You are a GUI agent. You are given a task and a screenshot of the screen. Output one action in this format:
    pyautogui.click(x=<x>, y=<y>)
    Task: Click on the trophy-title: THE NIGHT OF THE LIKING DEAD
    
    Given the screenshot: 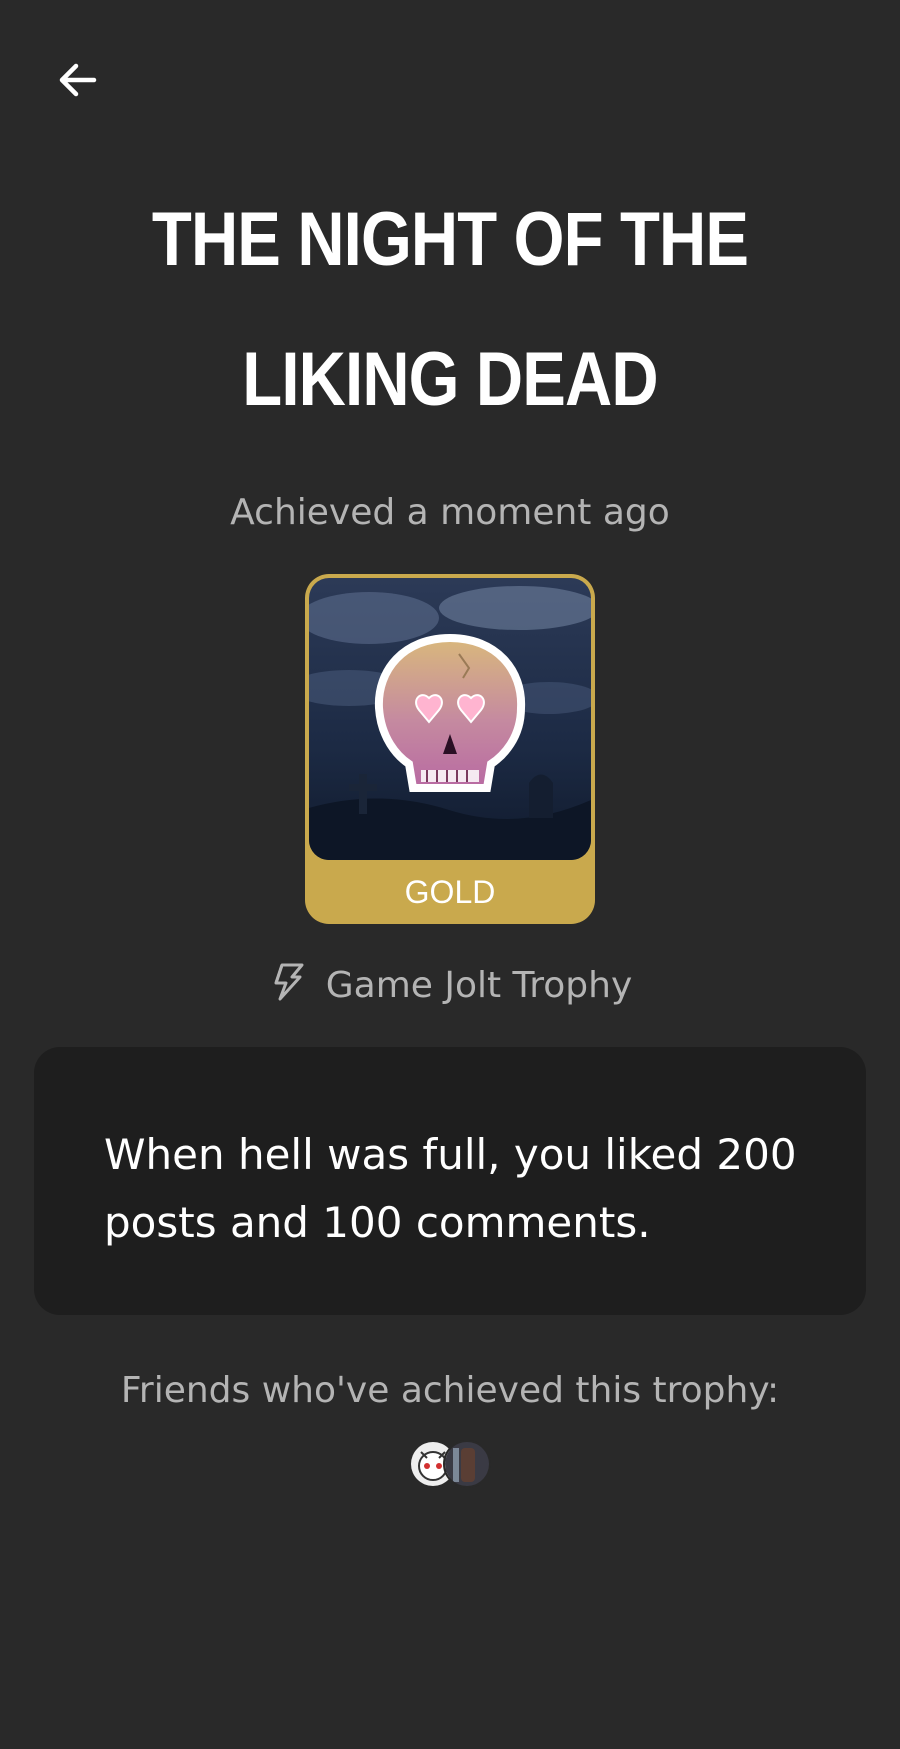 What is the action you would take?
    pyautogui.click(x=450, y=340)
    